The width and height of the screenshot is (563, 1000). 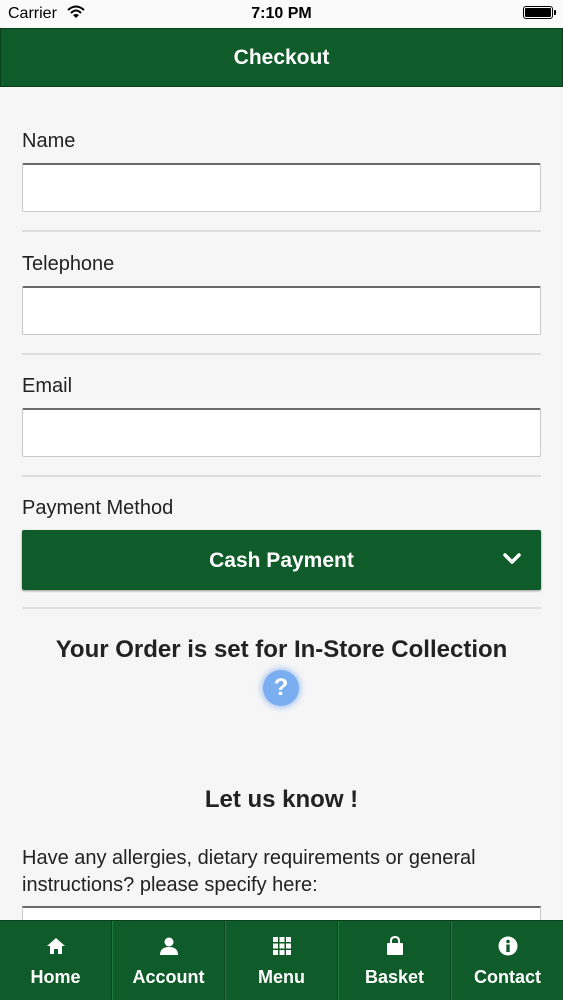 What do you see at coordinates (55, 947) in the screenshot?
I see `home-icon` at bounding box center [55, 947].